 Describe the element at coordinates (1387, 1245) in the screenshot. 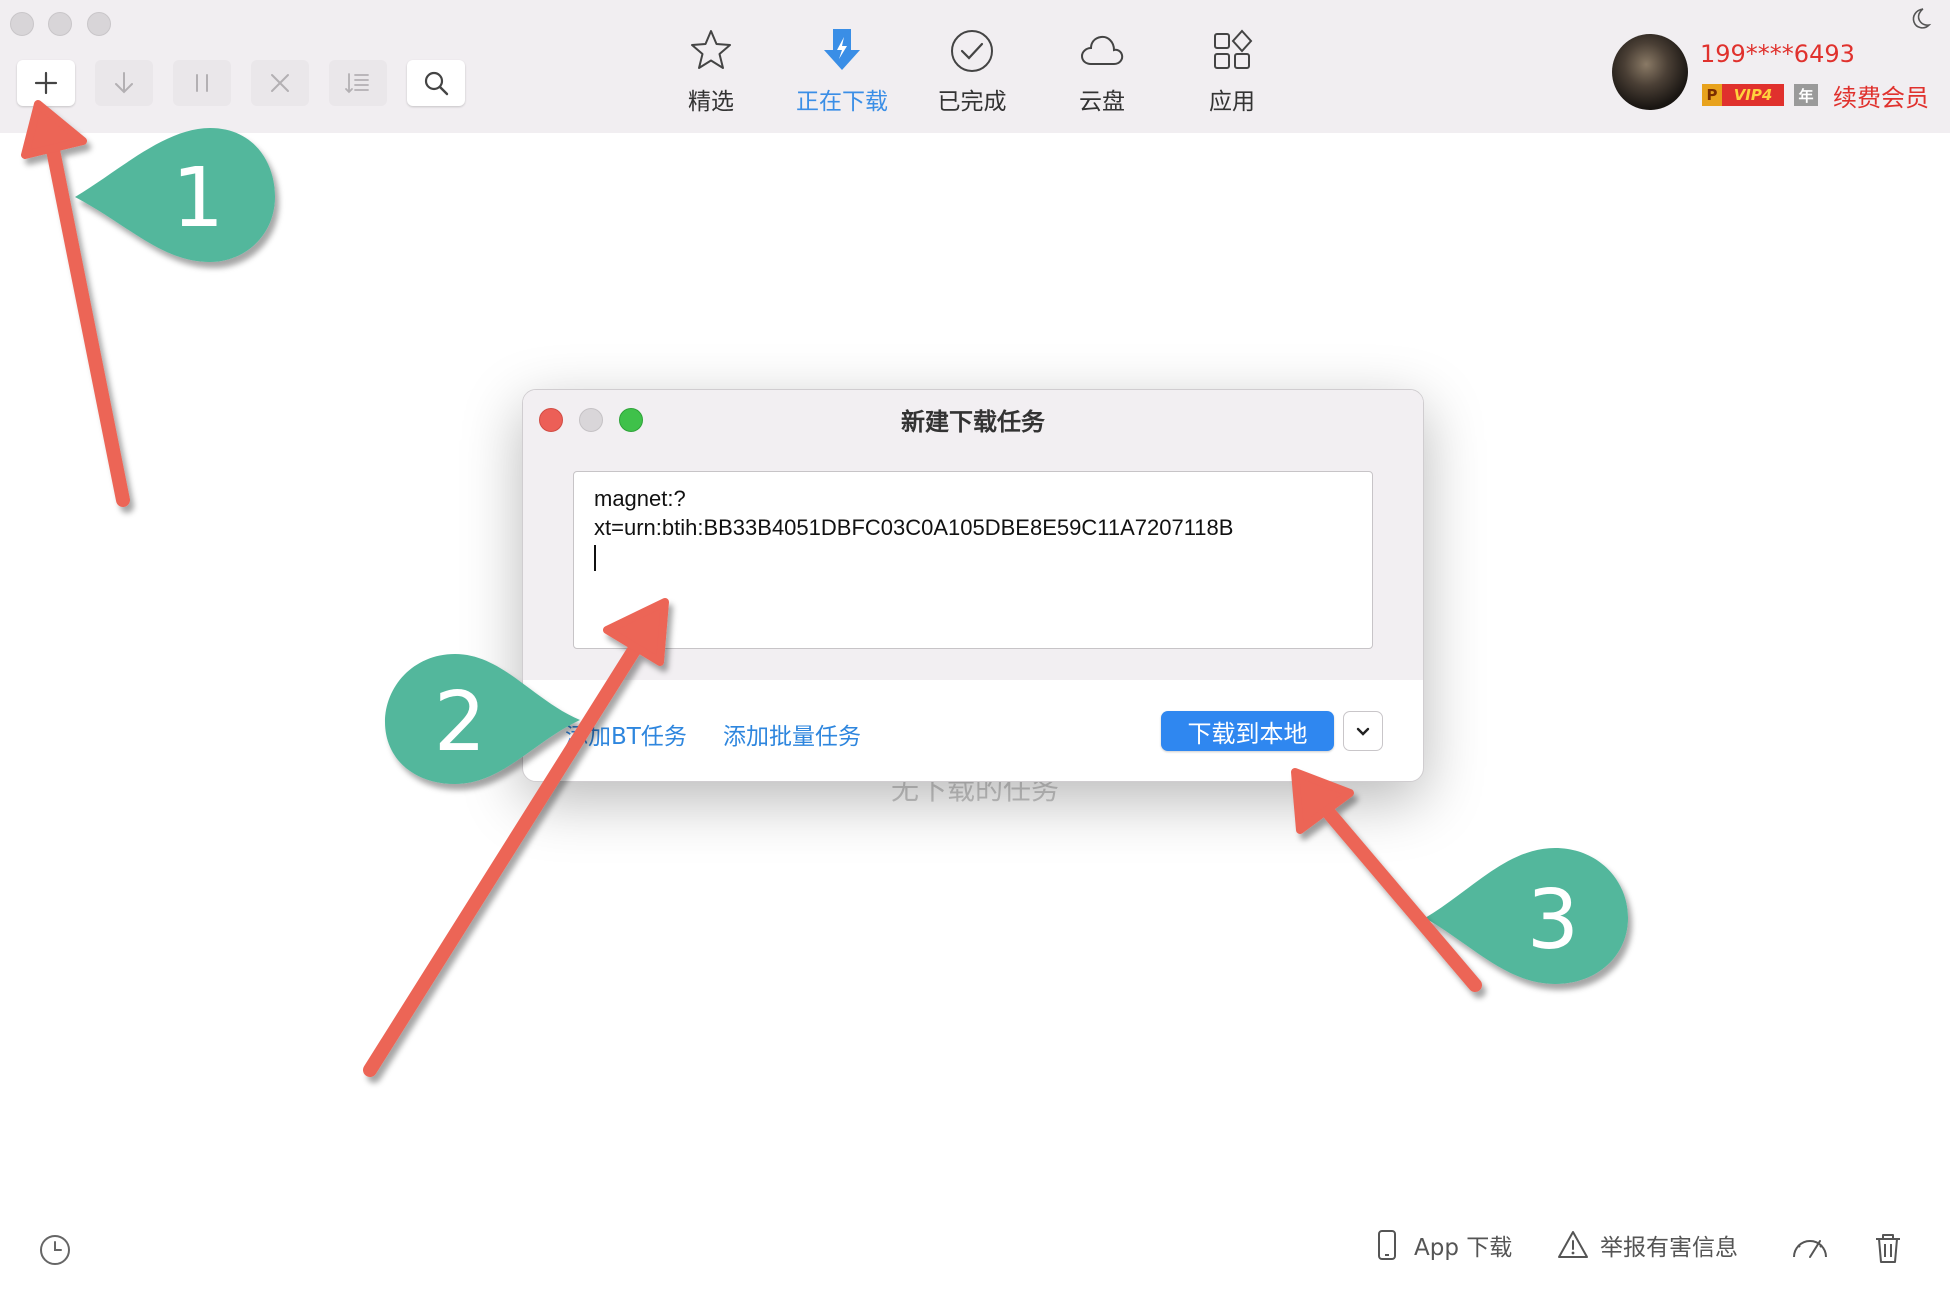

I see `phone-icon` at that location.